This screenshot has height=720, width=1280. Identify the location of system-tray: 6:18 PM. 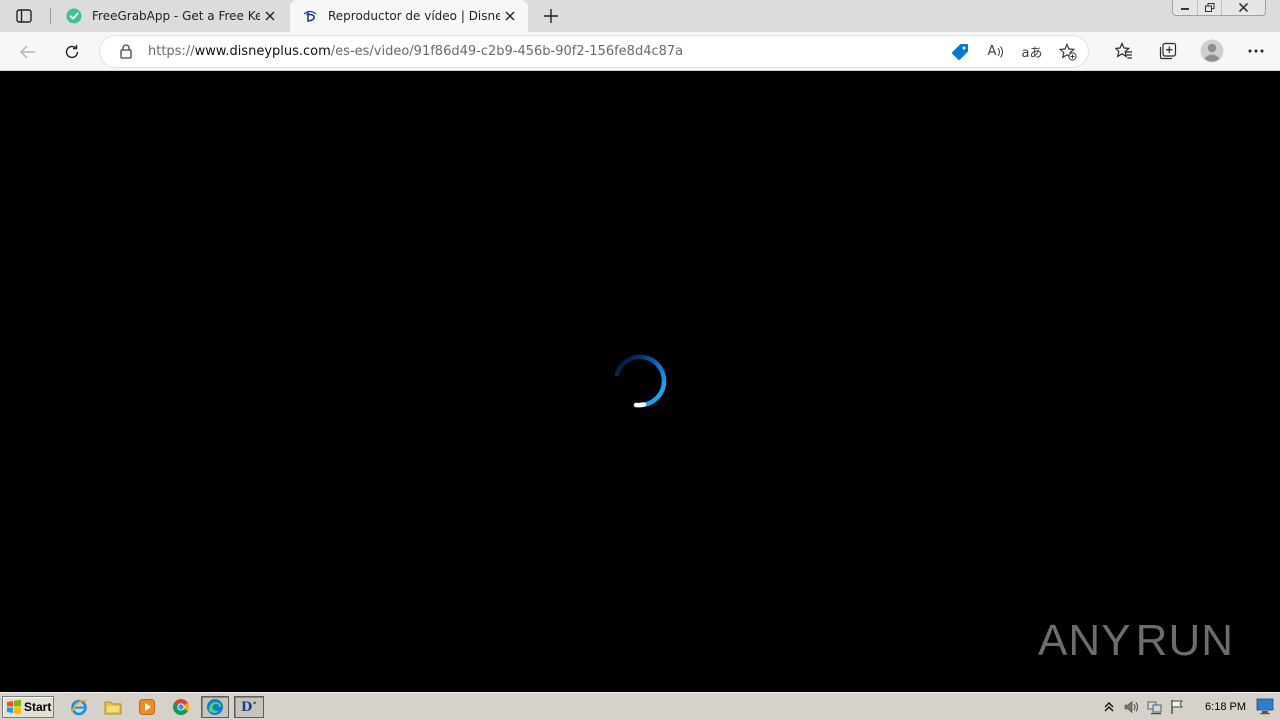
(1172, 707).